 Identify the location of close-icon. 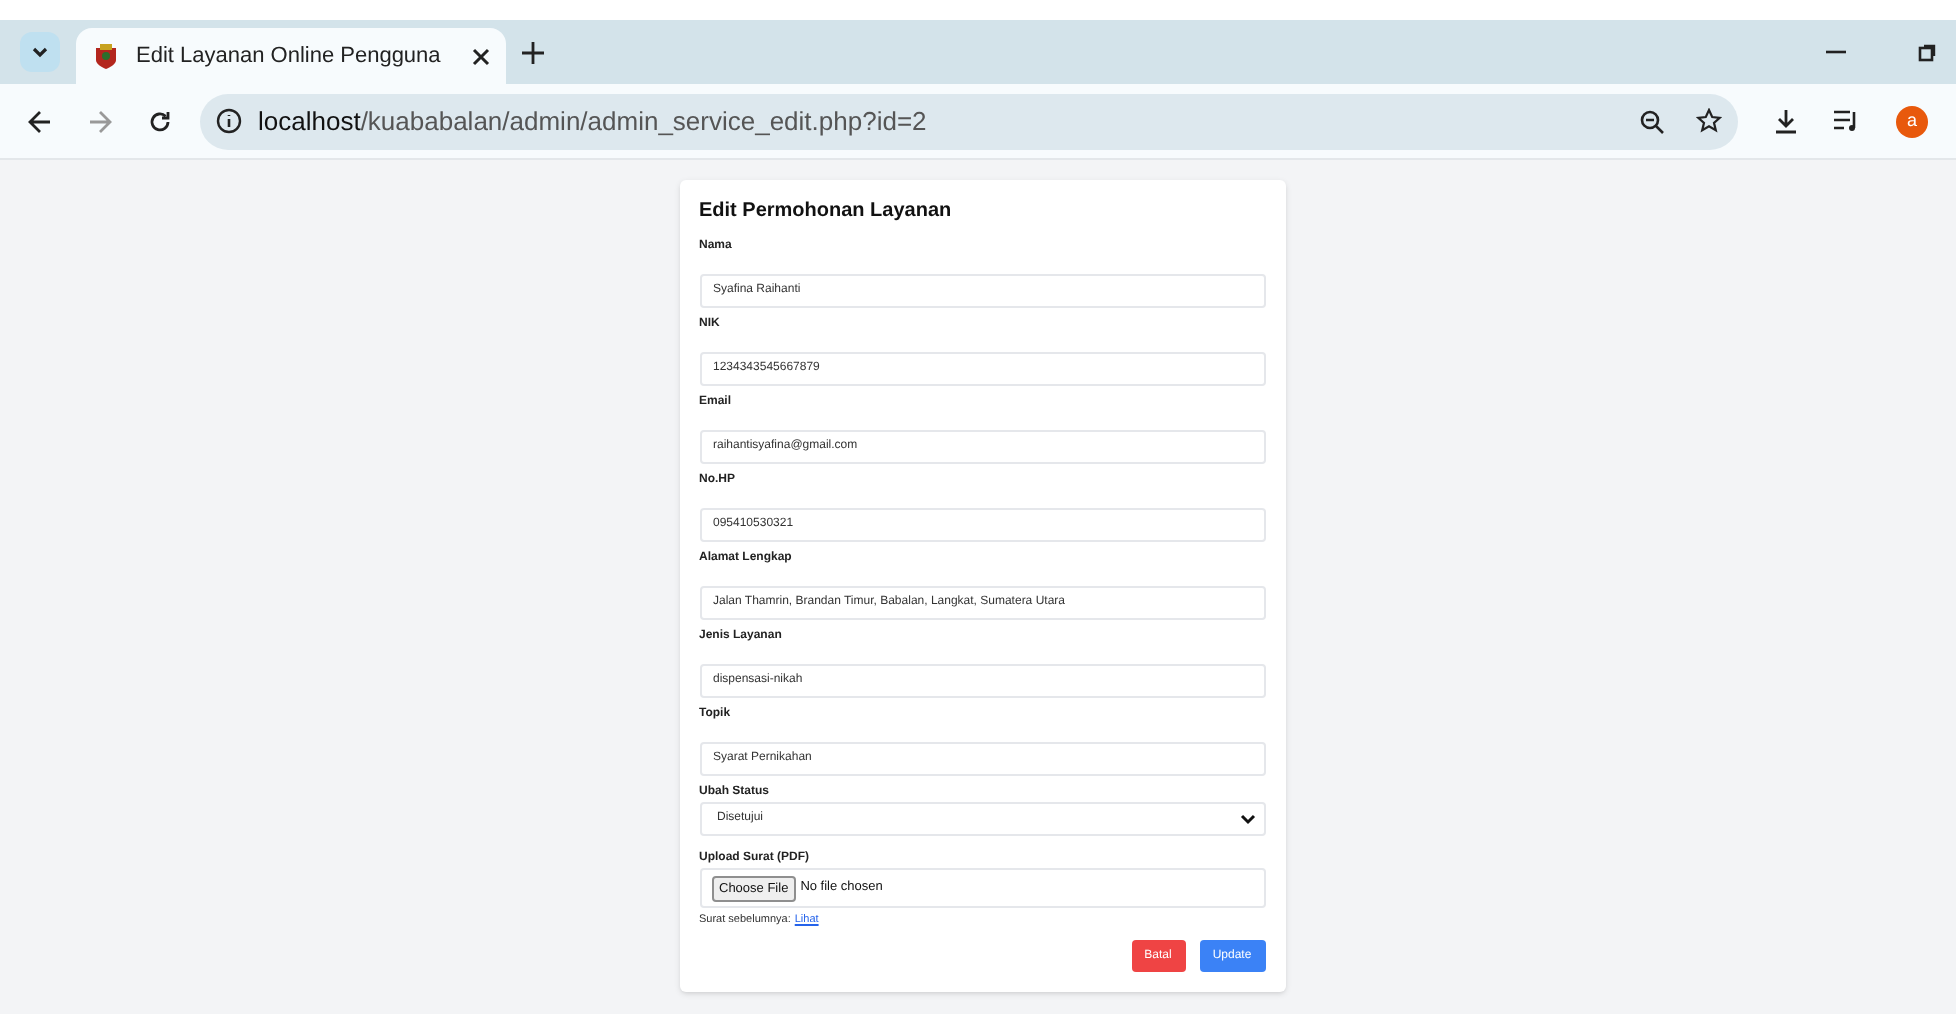
(481, 56).